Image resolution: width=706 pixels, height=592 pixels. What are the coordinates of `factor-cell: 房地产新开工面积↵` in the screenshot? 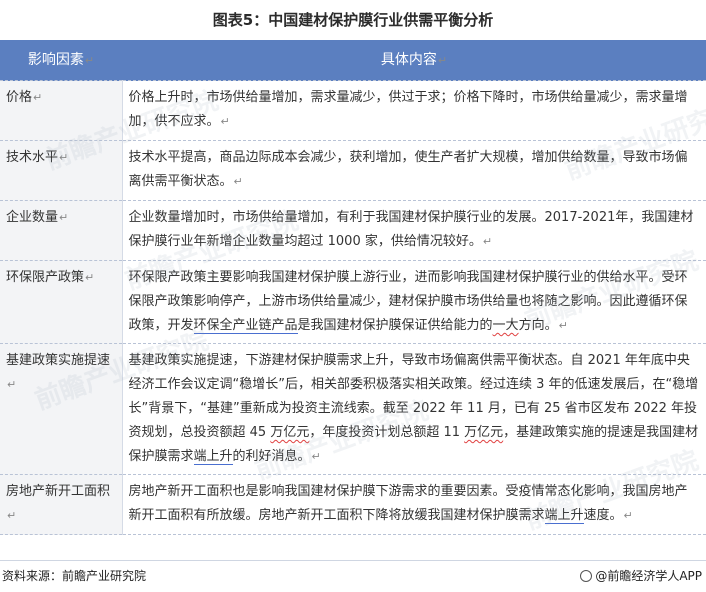 It's located at (61, 504).